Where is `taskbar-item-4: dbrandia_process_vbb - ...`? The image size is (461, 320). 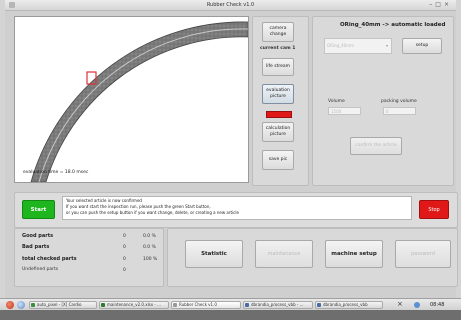
taskbar-item-4: dbrandia_process_vbb - ... is located at coordinates (278, 305).